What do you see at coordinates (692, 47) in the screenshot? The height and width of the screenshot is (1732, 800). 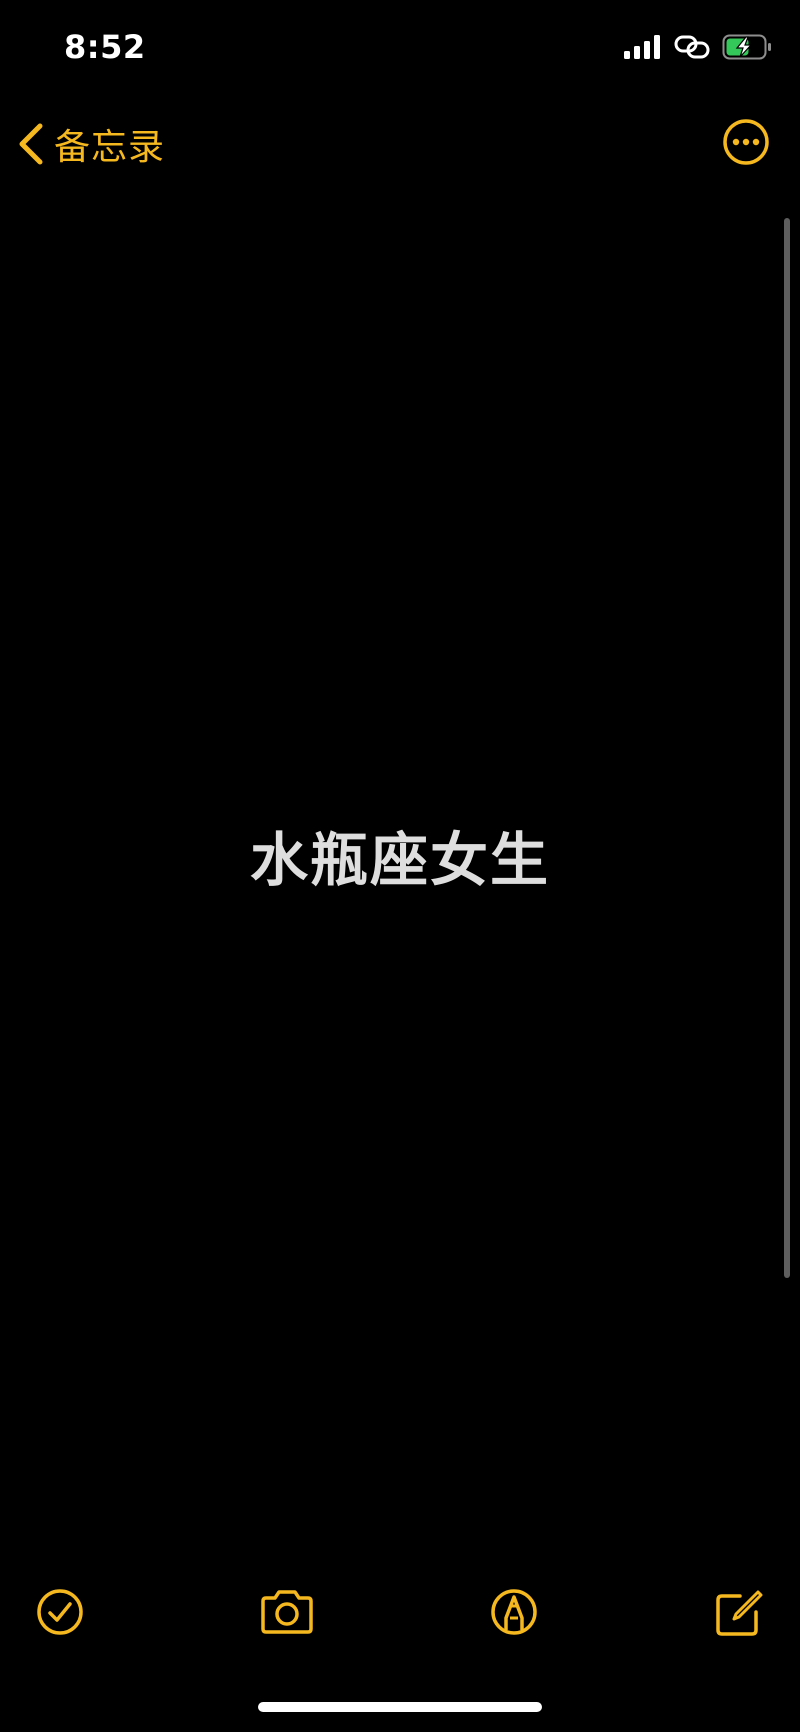 I see `link-icon` at bounding box center [692, 47].